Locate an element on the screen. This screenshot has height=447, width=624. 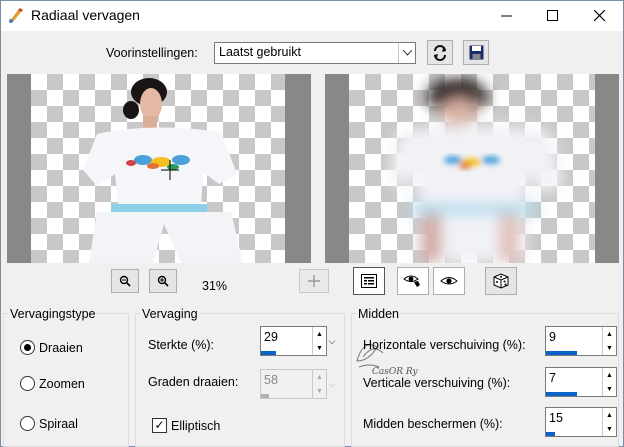
degrees-value: 58 is located at coordinates (271, 380).